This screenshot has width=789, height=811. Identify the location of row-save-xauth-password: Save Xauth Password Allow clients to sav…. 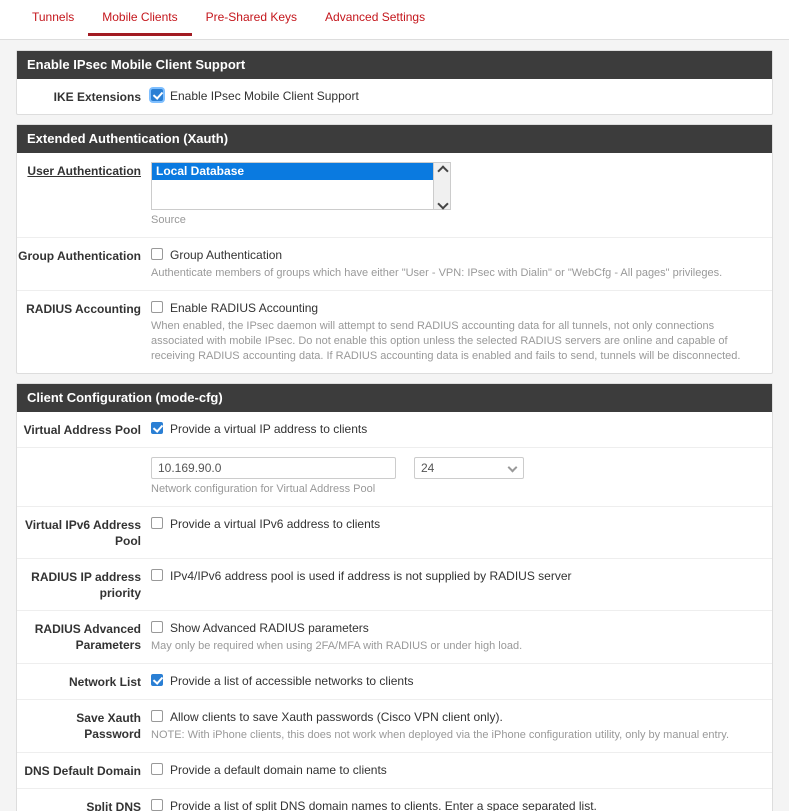
(394, 725).